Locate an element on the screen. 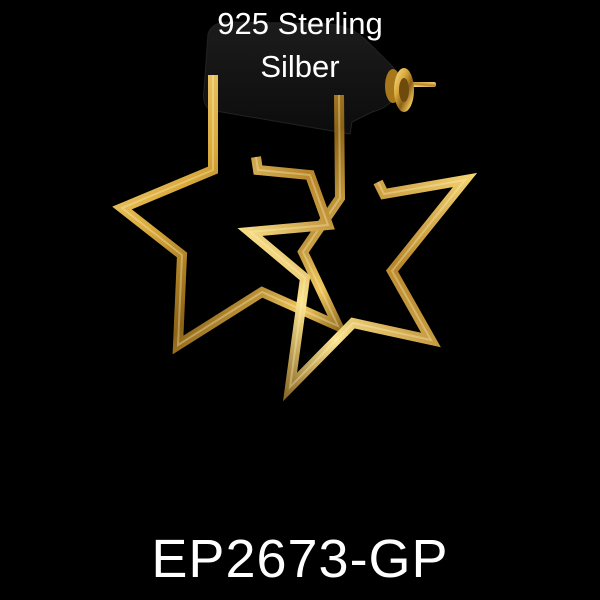 Image resolution: width=600 pixels, height=600 pixels. material-caption-line-2: Silber is located at coordinates (300, 66).